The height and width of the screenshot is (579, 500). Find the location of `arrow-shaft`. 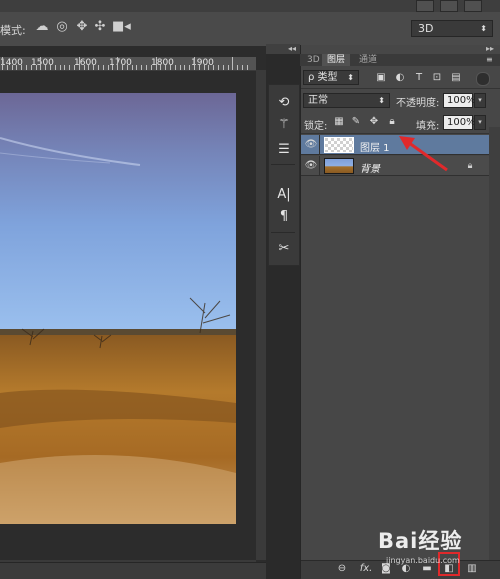

arrow-shaft is located at coordinates (426, 155).